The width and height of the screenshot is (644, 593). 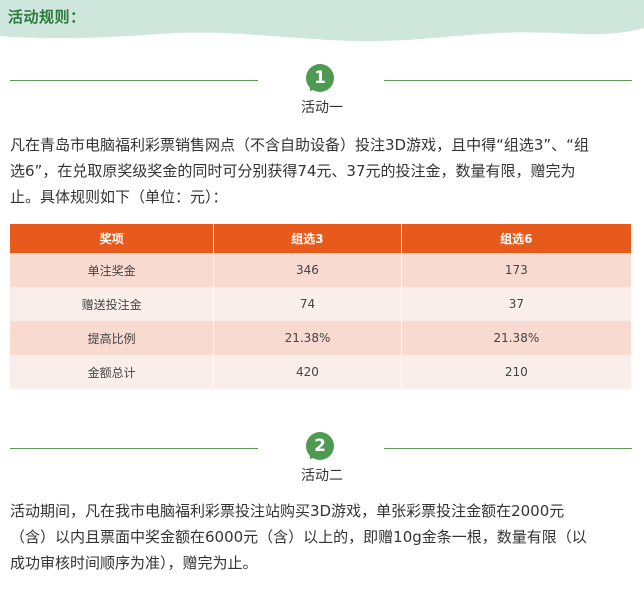 I want to click on activity2-line: 活动期间，凡在我市电脑福利彩票投注站购买3D游戏，单张彩票投注金额在2000元, so click(x=287, y=511).